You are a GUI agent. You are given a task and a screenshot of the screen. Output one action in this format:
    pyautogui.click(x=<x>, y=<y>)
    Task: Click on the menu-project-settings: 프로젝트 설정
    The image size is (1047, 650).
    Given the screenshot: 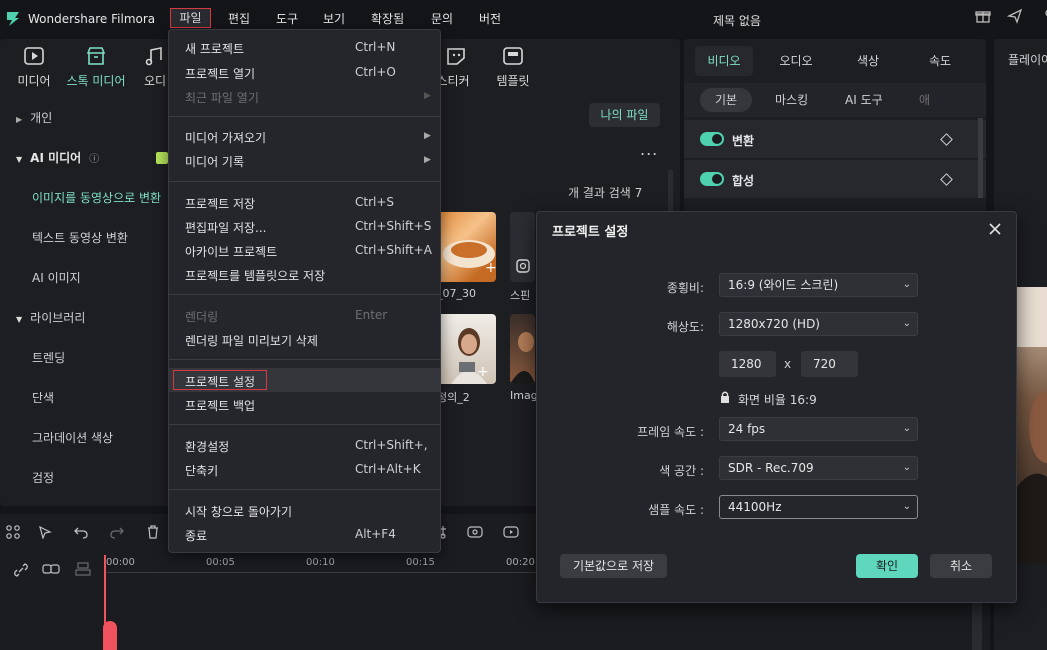 What is the action you would take?
    pyautogui.click(x=220, y=381)
    